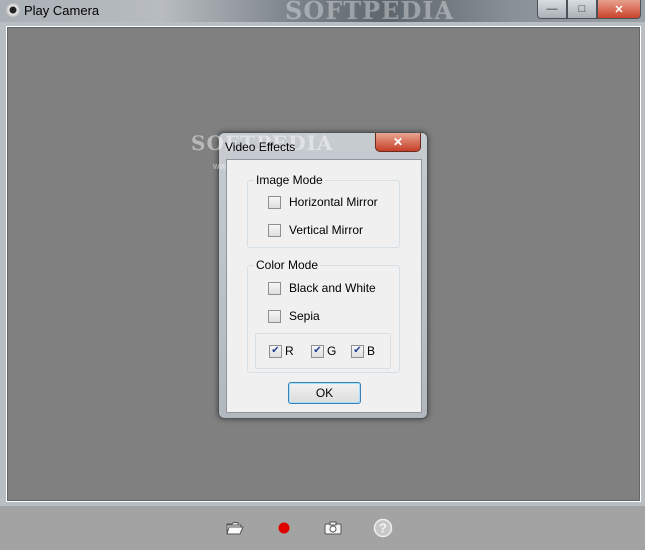 This screenshot has height=550, width=645. I want to click on color-mode-label: Color Mode, so click(287, 265).